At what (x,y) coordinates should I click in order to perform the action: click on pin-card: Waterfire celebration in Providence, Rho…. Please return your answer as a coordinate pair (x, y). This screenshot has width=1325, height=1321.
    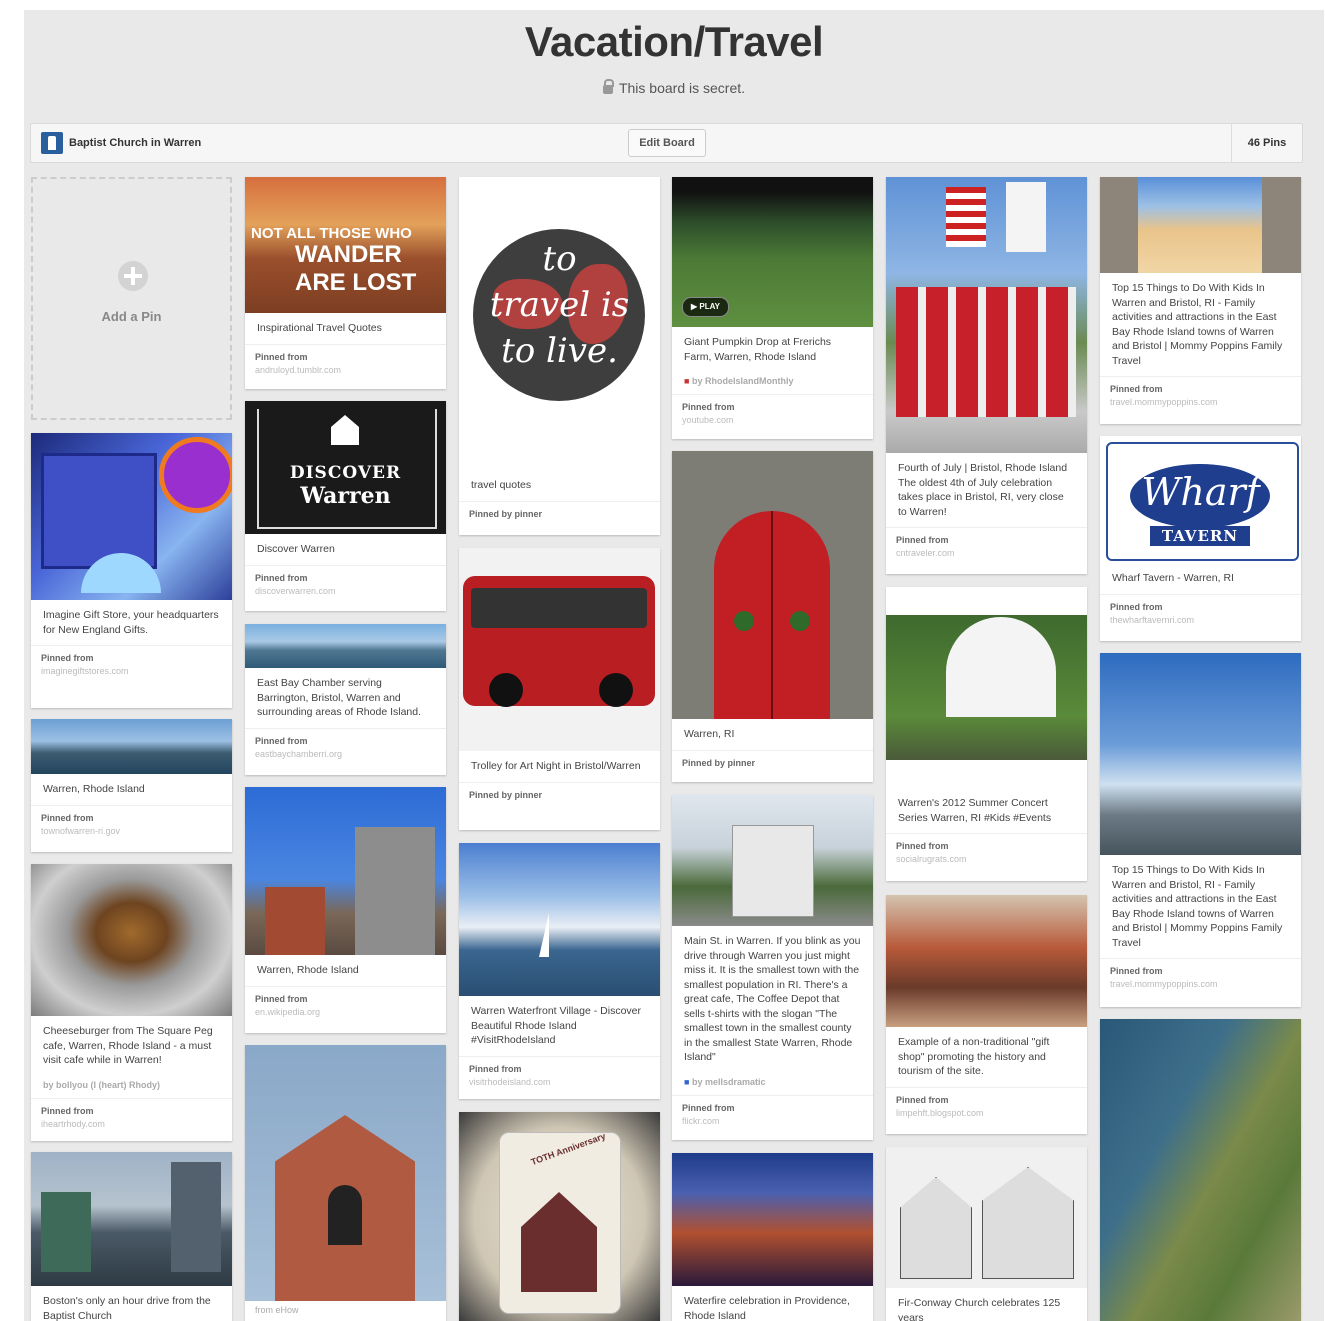
    Looking at the image, I should click on (772, 1237).